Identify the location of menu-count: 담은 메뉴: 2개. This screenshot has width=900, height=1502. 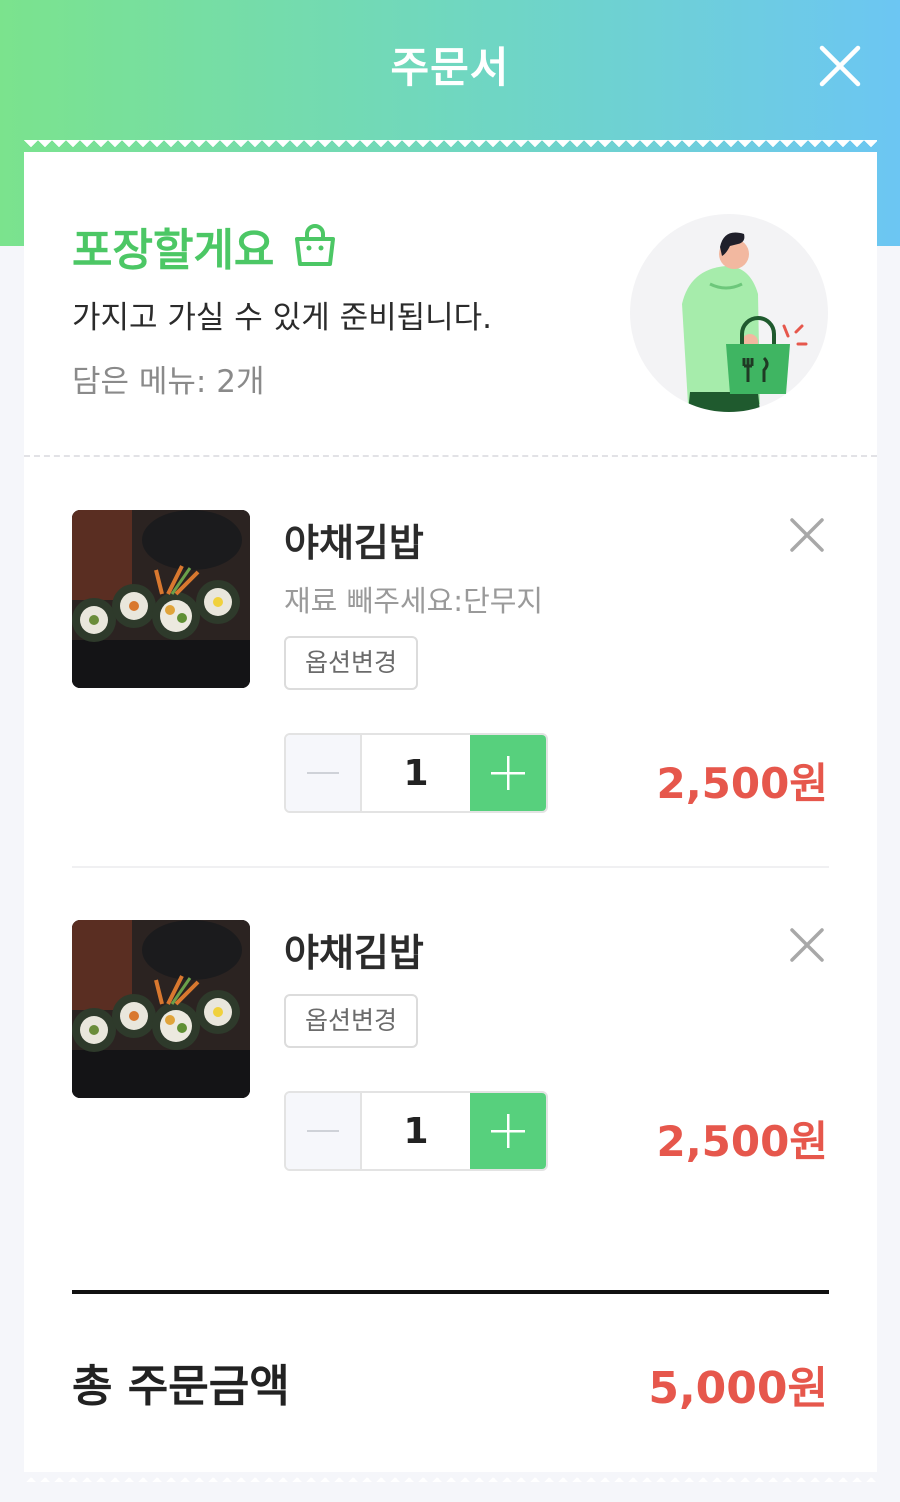
(168, 382).